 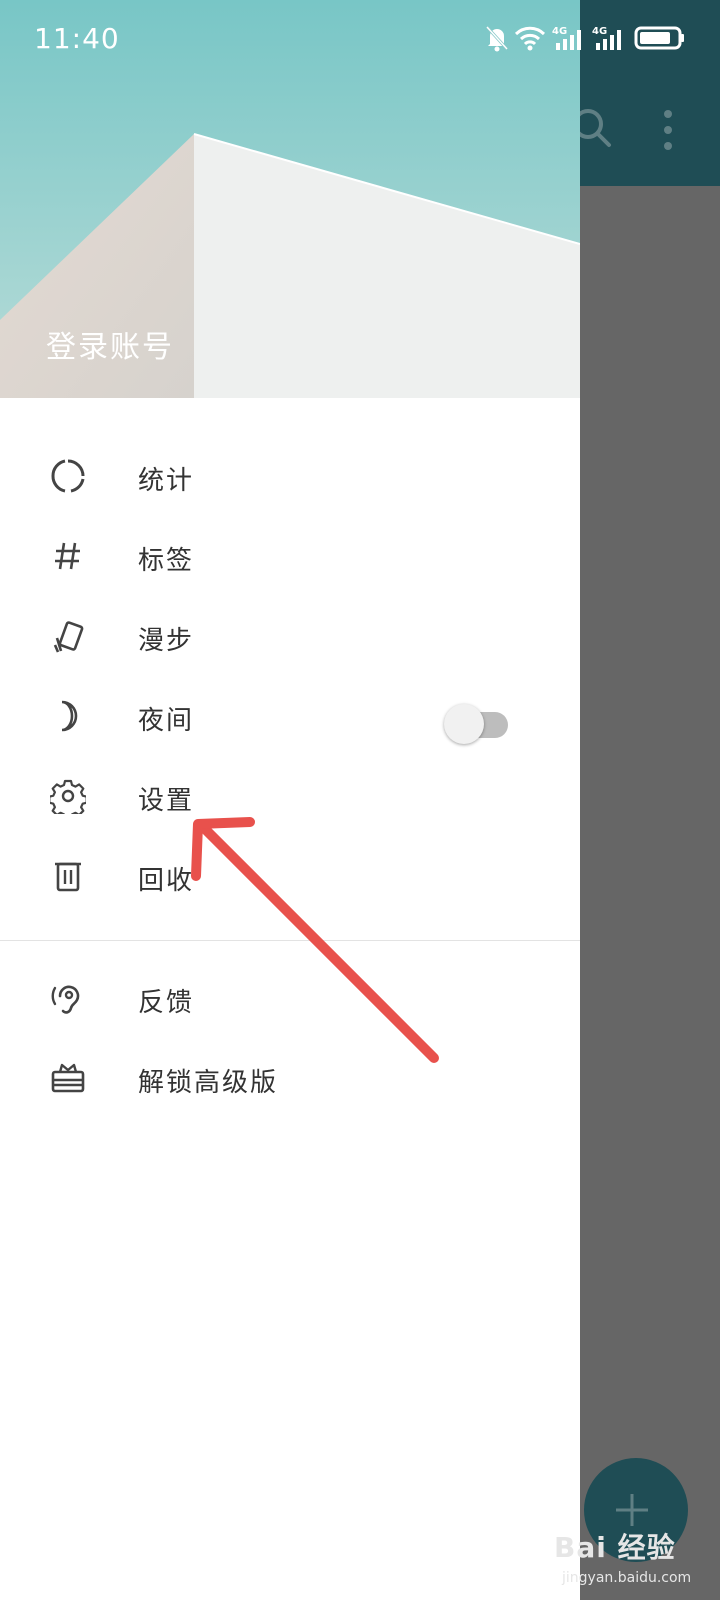 What do you see at coordinates (68, 1078) in the screenshot?
I see `gift-icon` at bounding box center [68, 1078].